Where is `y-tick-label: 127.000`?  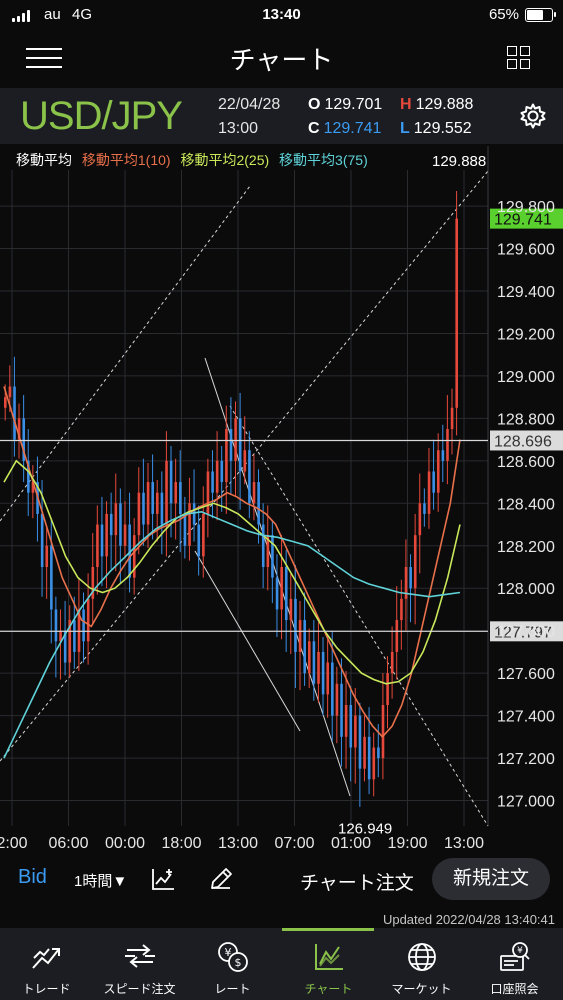
y-tick-label: 127.000 is located at coordinates (526, 802).